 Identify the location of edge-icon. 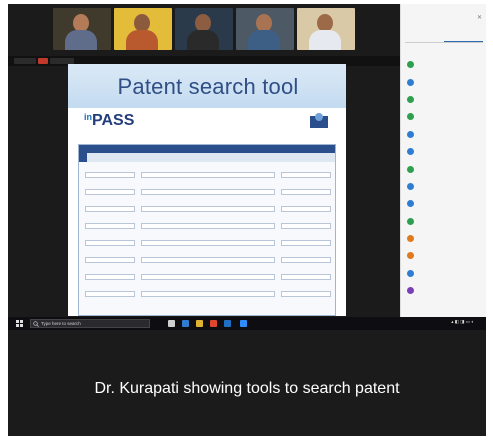
(185, 323).